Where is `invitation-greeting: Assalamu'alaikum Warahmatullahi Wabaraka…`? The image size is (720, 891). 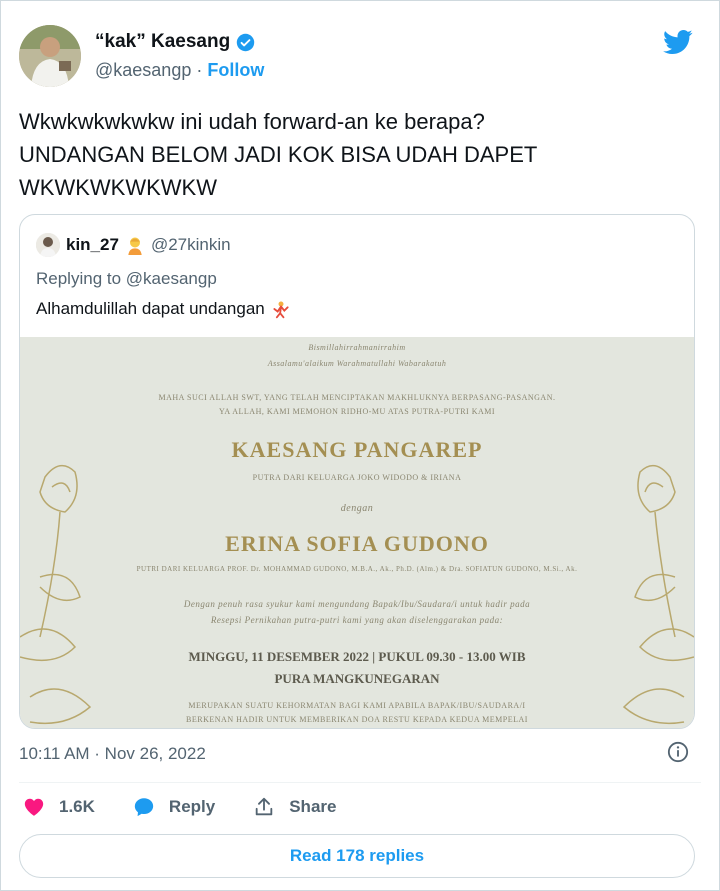 invitation-greeting: Assalamu'alaikum Warahmatullahi Wabaraka… is located at coordinates (357, 363).